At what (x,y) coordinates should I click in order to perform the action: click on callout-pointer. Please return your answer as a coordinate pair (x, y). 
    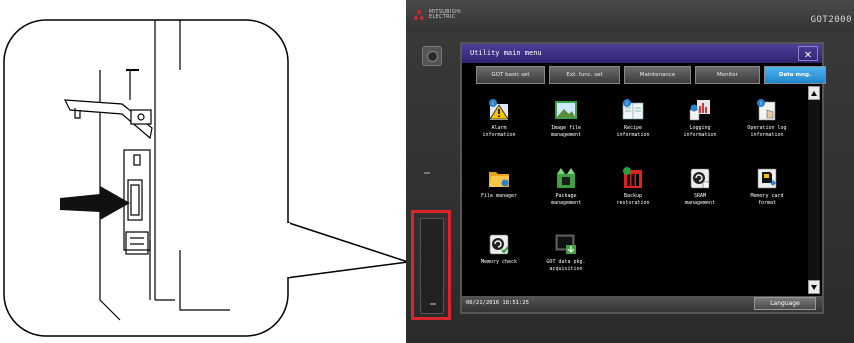
    Looking at the image, I should click on (347, 249).